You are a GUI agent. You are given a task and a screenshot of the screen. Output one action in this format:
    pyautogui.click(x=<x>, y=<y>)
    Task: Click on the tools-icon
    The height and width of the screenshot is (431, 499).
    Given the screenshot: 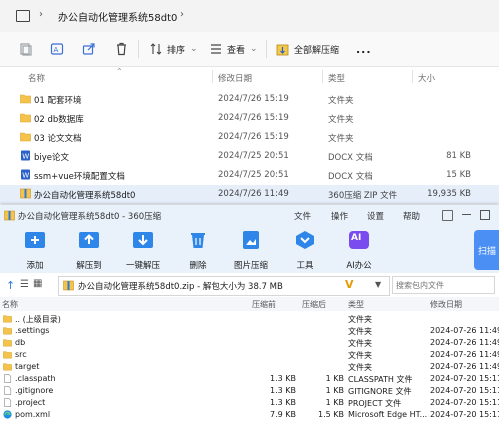 What is the action you would take?
    pyautogui.click(x=305, y=240)
    